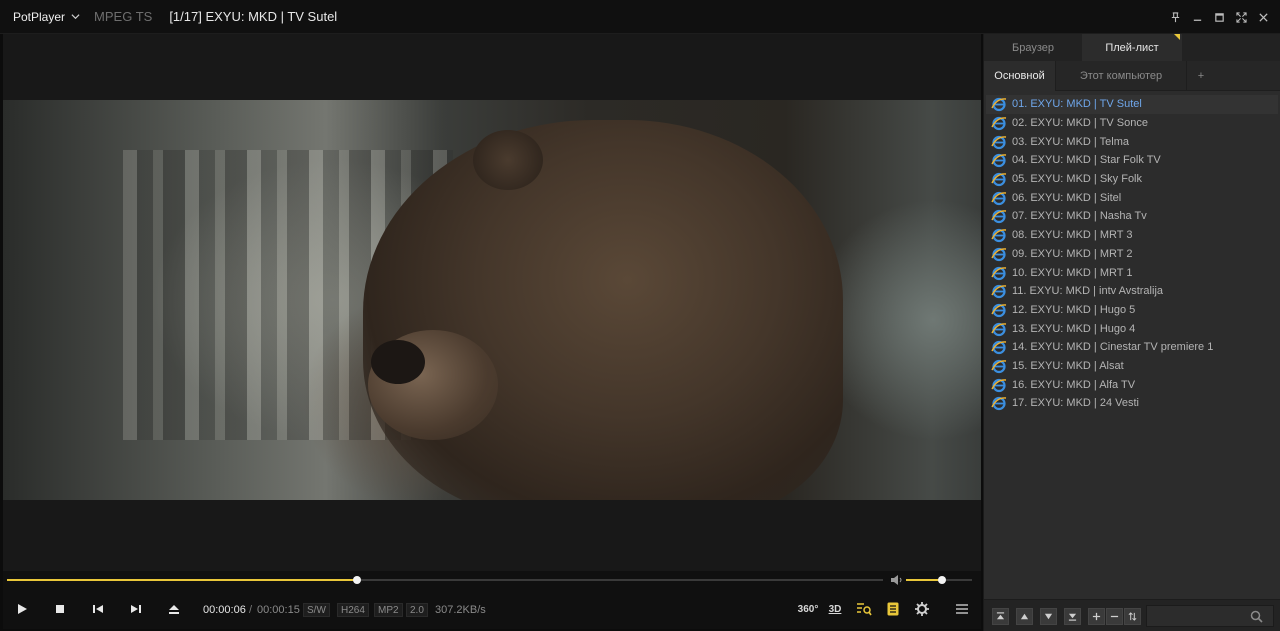 The image size is (1280, 631). I want to click on 3d-button: 3D, so click(835, 609).